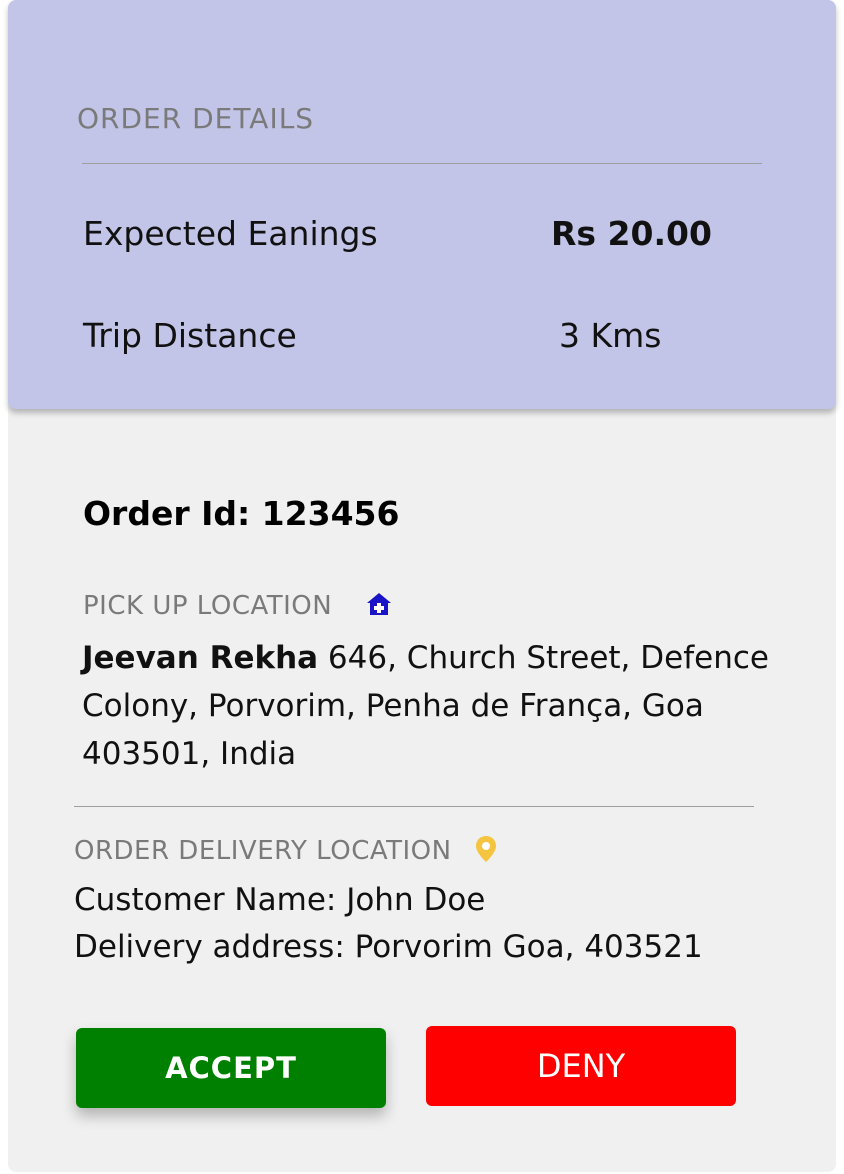 The image size is (844, 1174). I want to click on trip-distance-value: 3 Kms, so click(610, 335).